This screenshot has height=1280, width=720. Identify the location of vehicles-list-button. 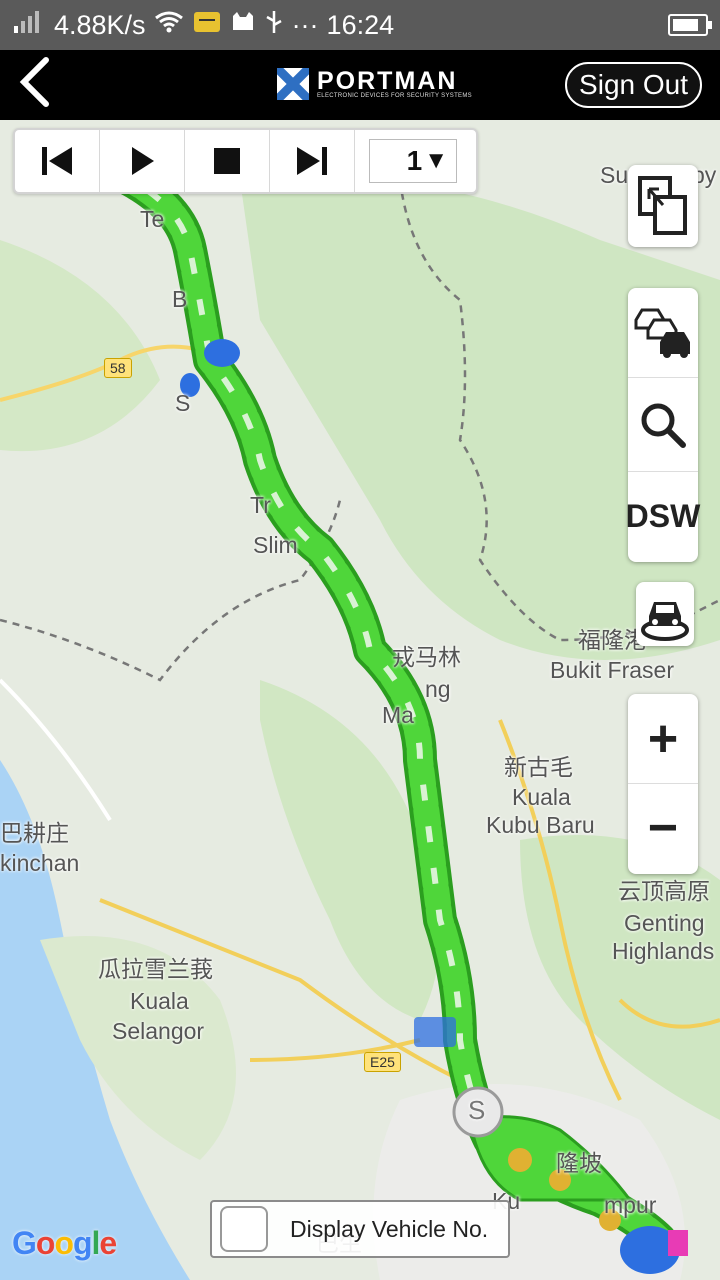
(663, 333).